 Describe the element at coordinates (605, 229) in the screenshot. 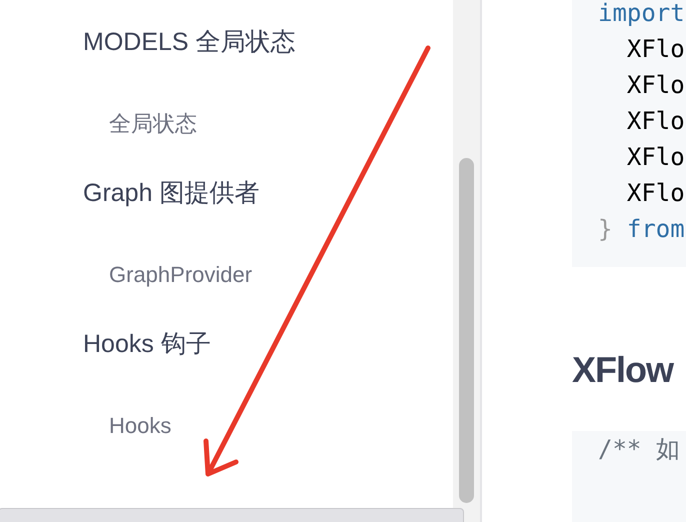

I see `code-text: }` at that location.